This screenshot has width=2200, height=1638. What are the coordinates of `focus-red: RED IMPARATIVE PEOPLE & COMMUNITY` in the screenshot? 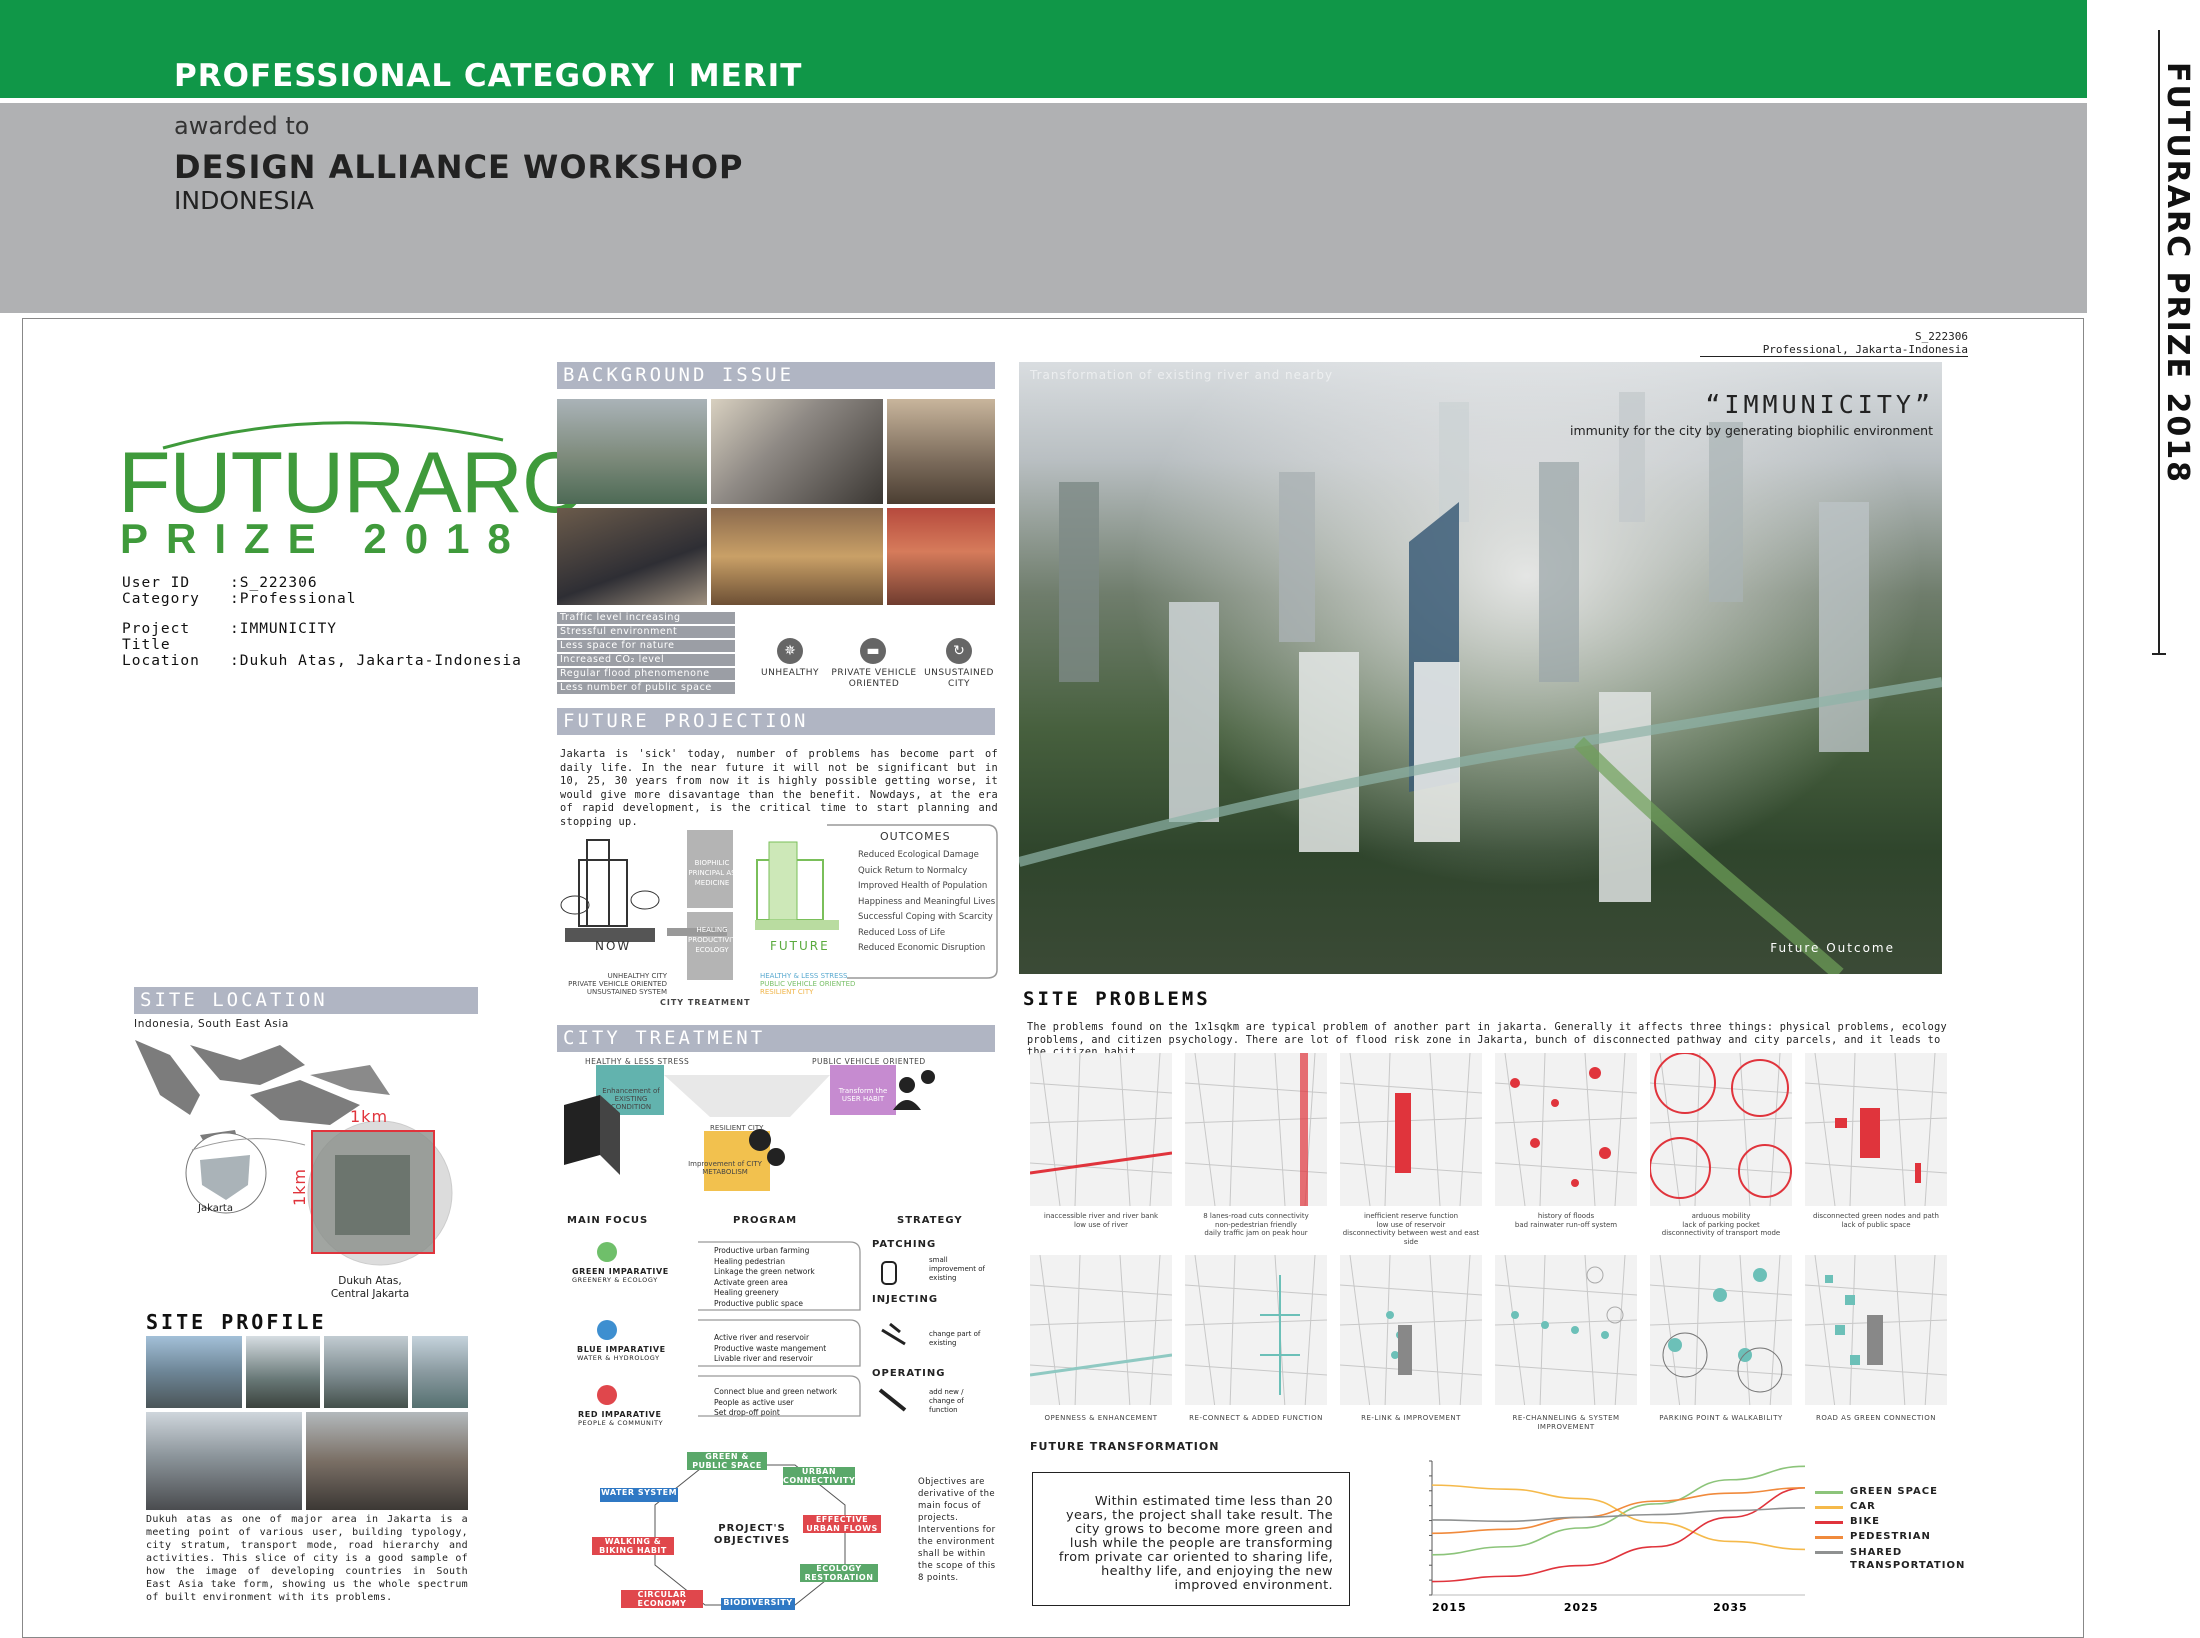 It's located at (621, 1418).